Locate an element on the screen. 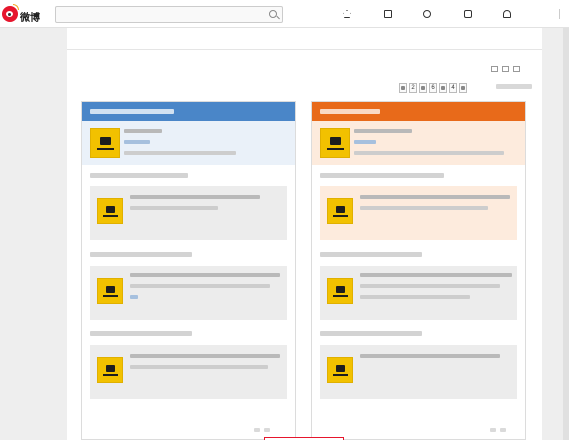 The height and width of the screenshot is (440, 569). tab-bar is located at coordinates (304, 39).